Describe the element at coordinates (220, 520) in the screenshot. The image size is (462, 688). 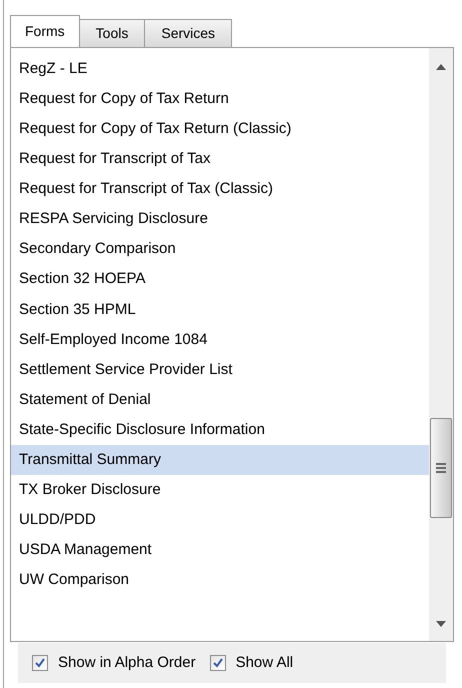
I see `list-item: ULDD/PDD` at that location.